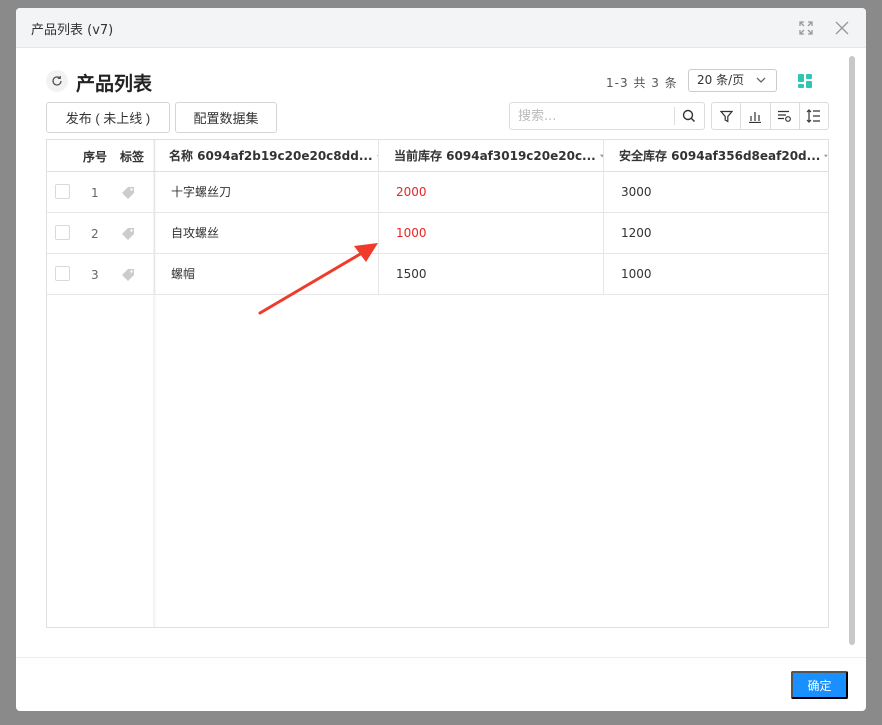 The image size is (882, 725). Describe the element at coordinates (636, 274) in the screenshot. I see `cell-safety-stock: 1000` at that location.